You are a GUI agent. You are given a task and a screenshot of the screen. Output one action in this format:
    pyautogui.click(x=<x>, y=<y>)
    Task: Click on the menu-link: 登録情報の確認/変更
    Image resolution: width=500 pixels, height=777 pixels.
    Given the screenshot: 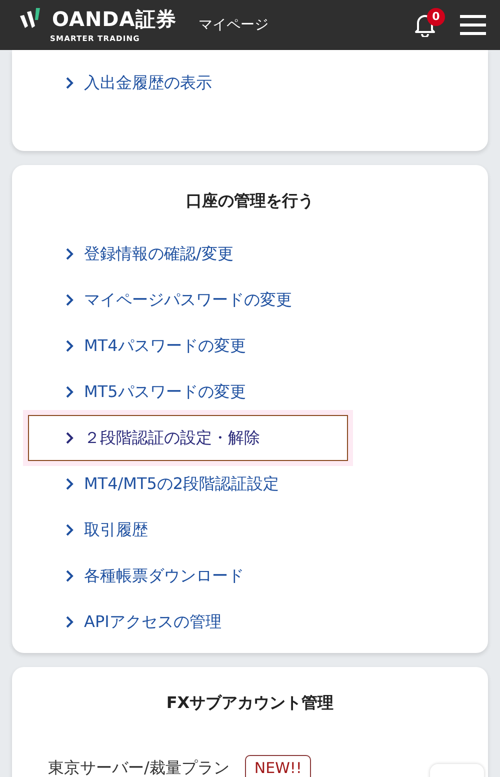 What is the action you would take?
    pyautogui.click(x=188, y=254)
    